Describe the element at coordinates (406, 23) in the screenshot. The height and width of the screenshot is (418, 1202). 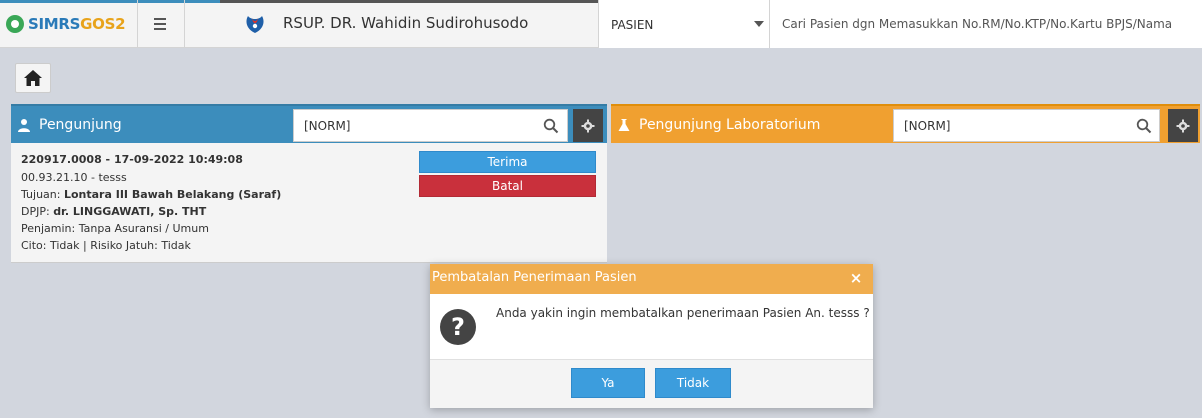
I see `hospital-name: RSUP. DR. Wahidin Sudirohusodo` at that location.